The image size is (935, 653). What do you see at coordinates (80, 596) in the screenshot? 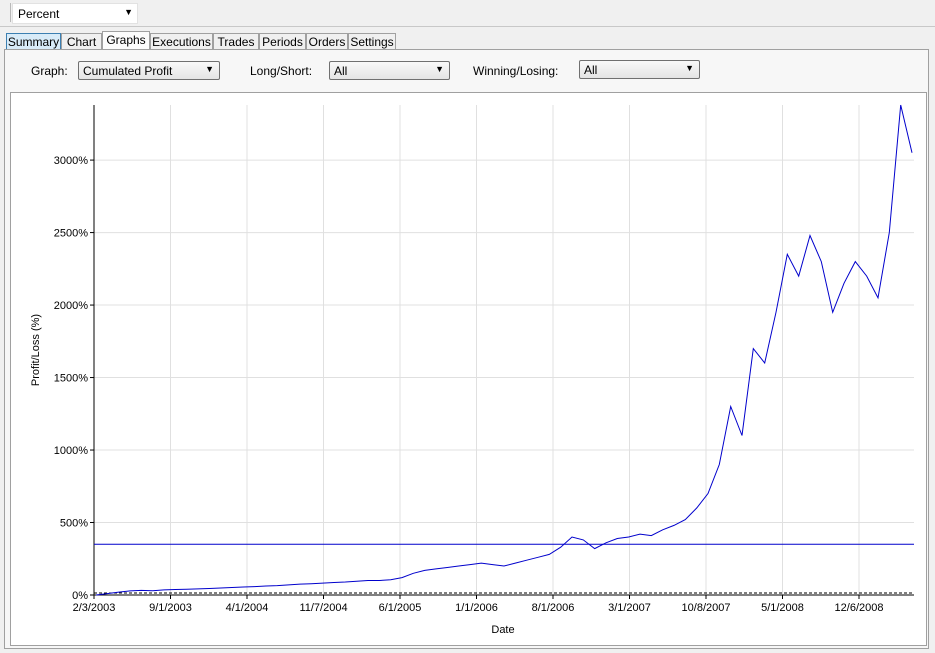
I see `y-tick-label: 0%` at bounding box center [80, 596].